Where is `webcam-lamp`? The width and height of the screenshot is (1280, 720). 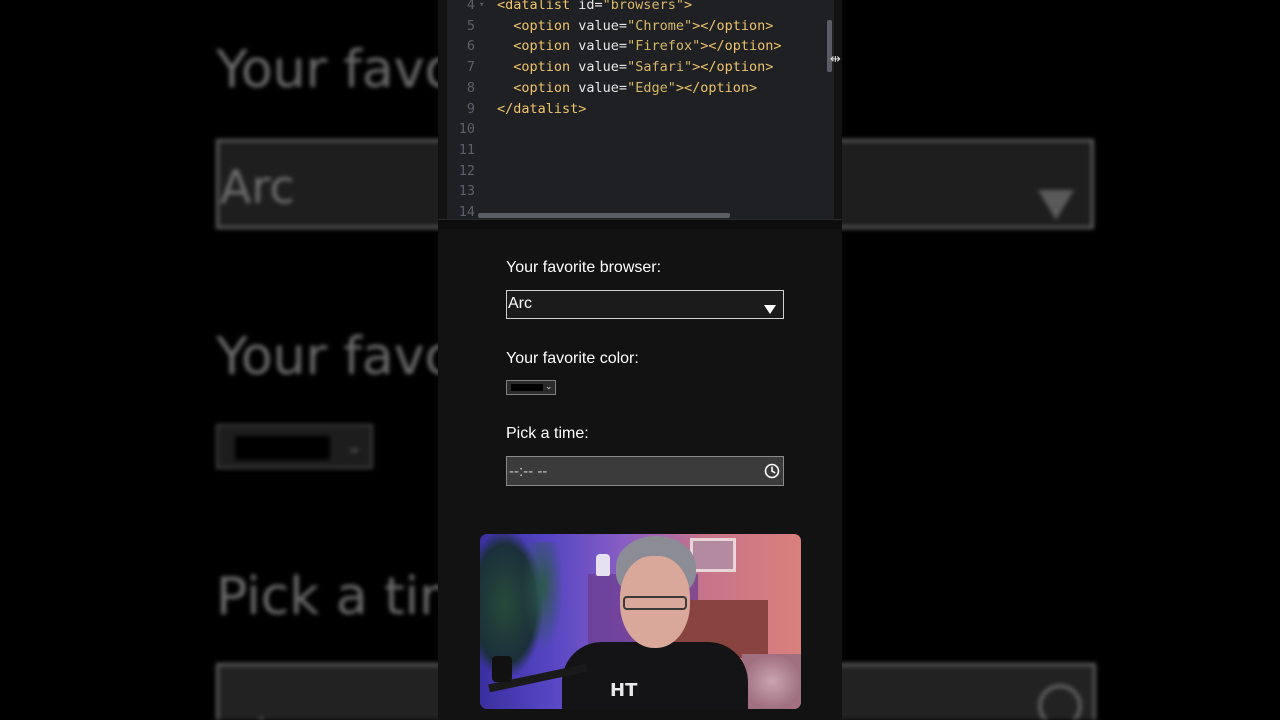 webcam-lamp is located at coordinates (603, 565).